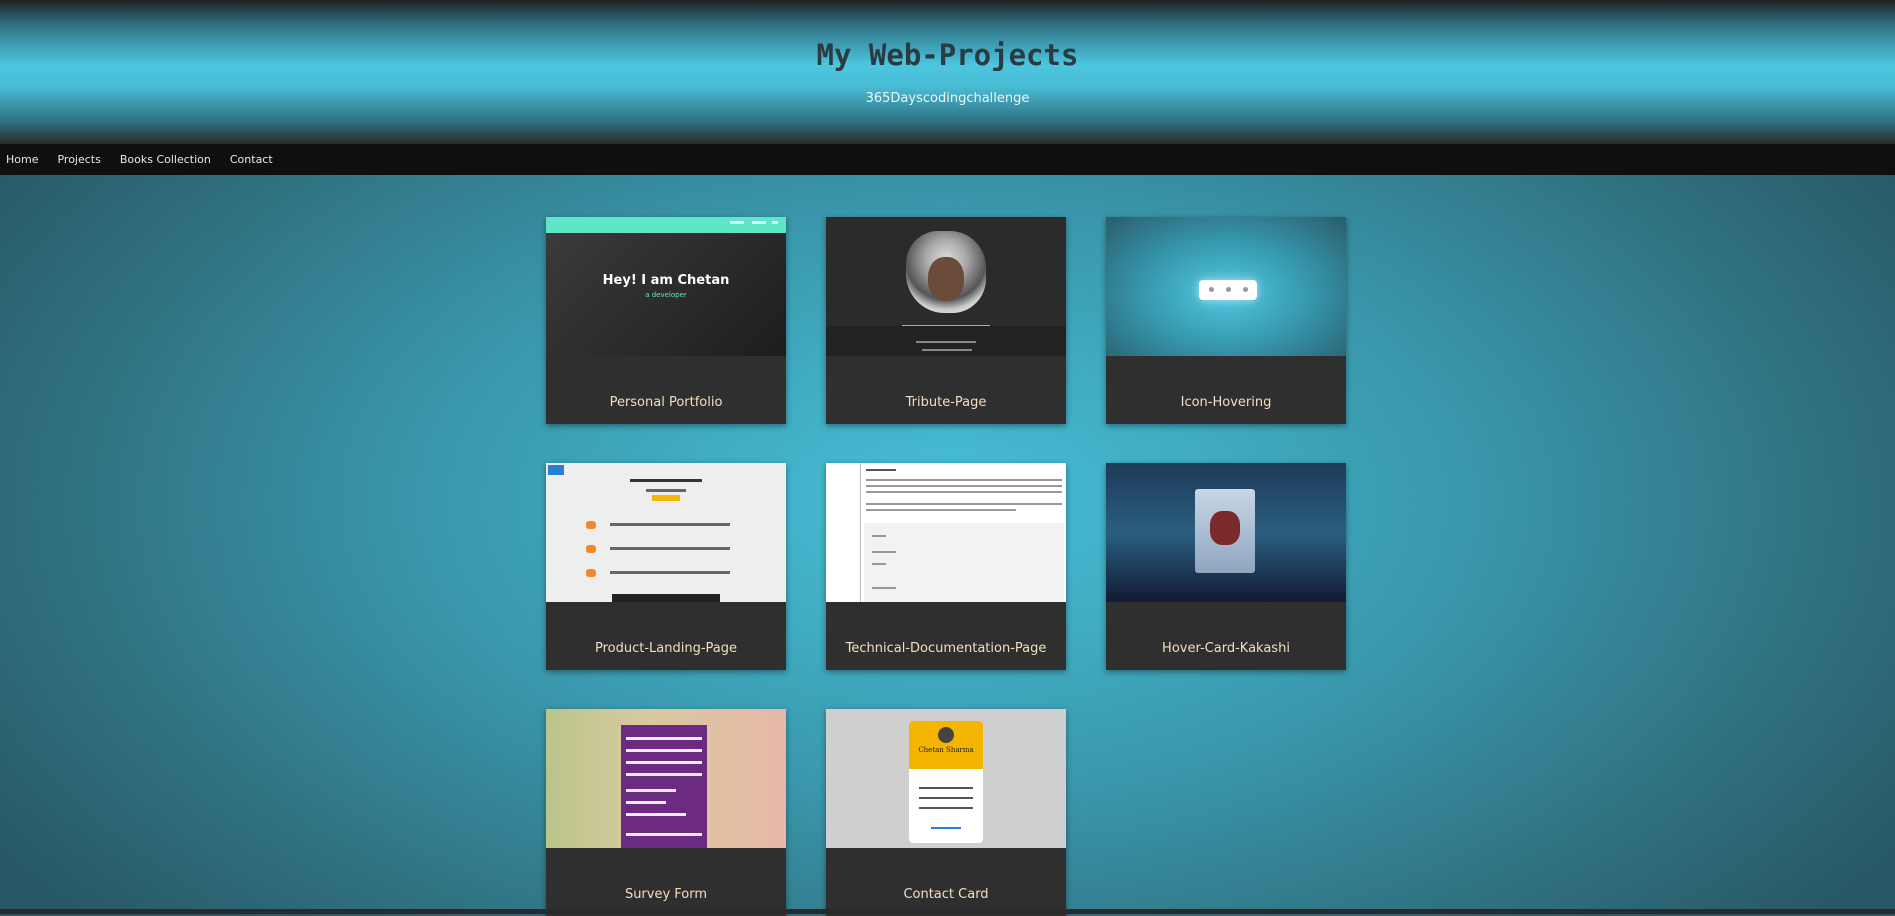 The height and width of the screenshot is (916, 1895). What do you see at coordinates (251, 159) in the screenshot?
I see `nav-contact: Contact` at bounding box center [251, 159].